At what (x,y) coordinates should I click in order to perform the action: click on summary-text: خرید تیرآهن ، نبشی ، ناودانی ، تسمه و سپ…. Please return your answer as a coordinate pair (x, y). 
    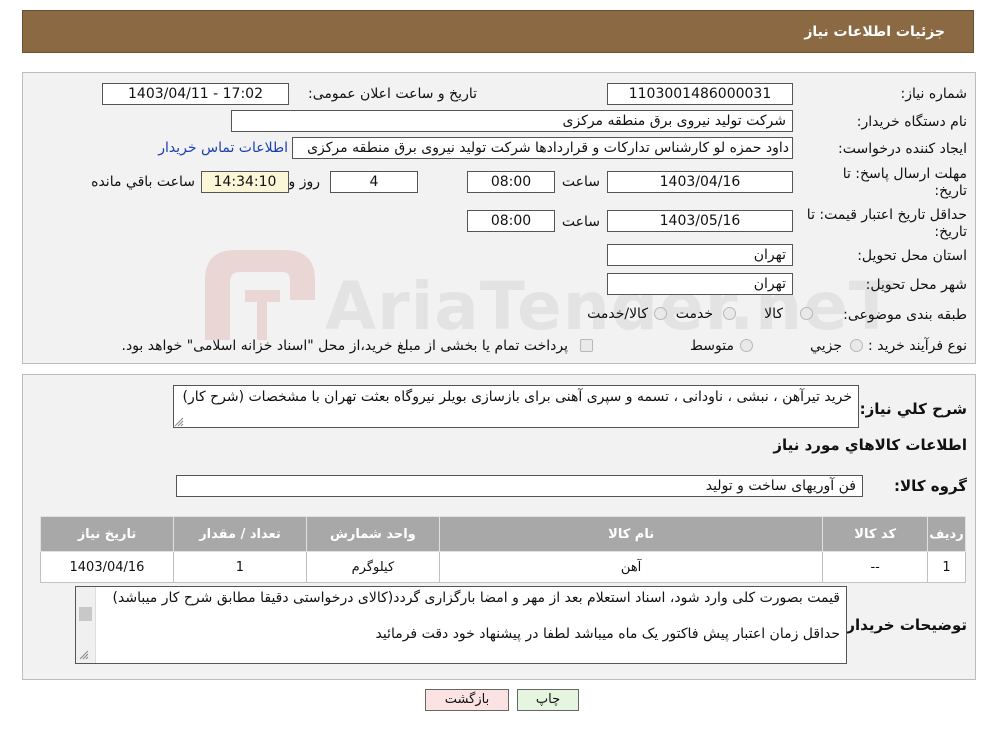
    Looking at the image, I should click on (517, 397).